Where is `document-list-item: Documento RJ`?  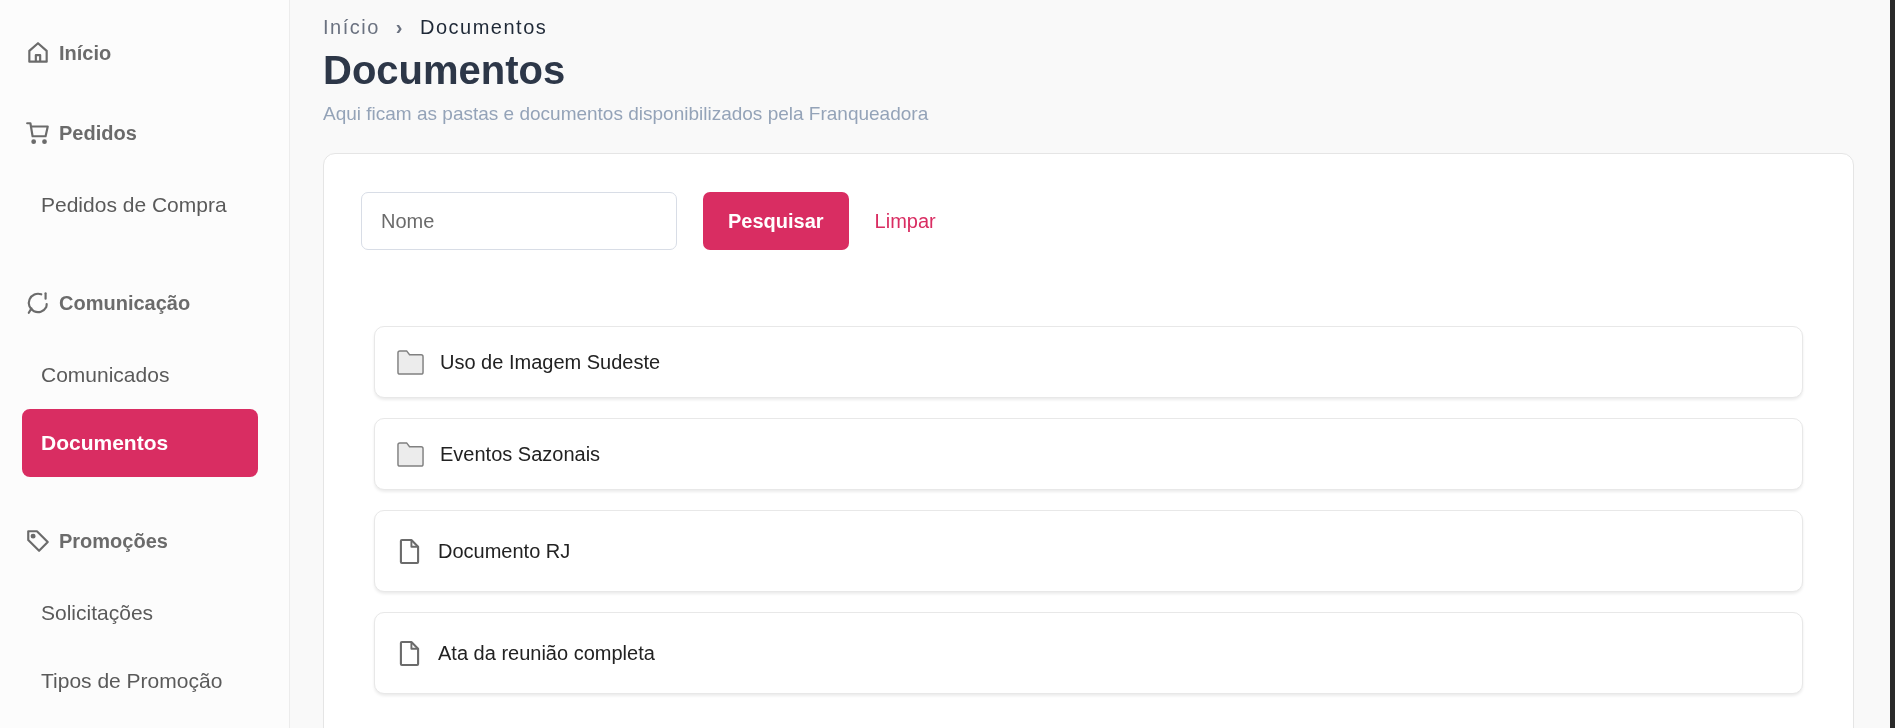 document-list-item: Documento RJ is located at coordinates (1088, 551).